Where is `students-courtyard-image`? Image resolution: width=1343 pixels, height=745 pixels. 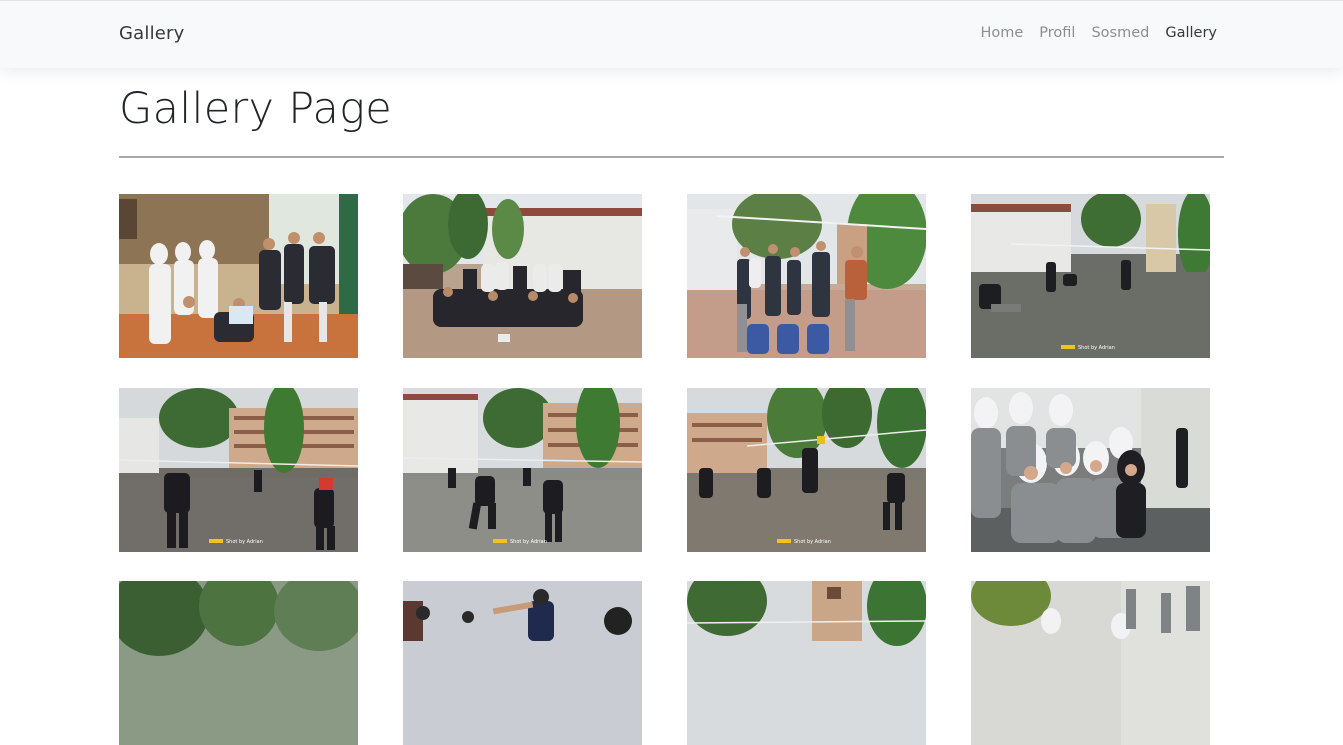 students-courtyard-image is located at coordinates (1090, 663).